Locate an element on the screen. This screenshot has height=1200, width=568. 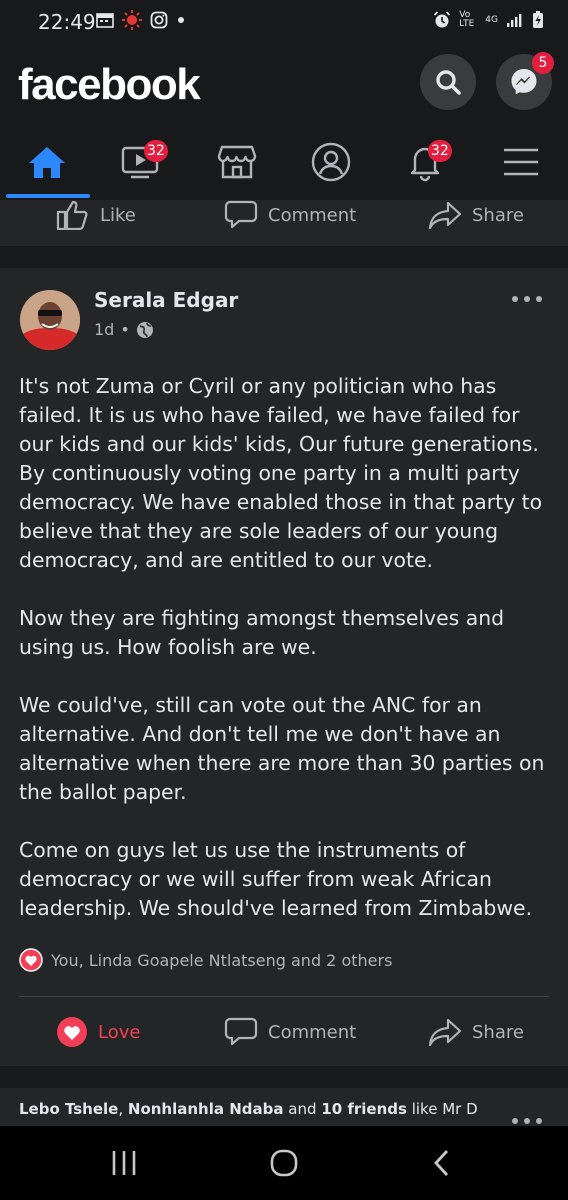
network-type: 4G is located at coordinates (491, 19).